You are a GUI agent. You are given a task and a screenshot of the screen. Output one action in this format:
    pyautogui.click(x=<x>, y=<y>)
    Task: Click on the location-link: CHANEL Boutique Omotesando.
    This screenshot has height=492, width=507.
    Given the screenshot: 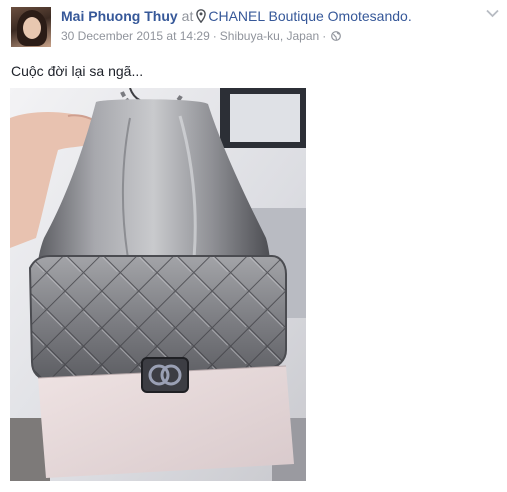 What is the action you would take?
    pyautogui.click(x=304, y=16)
    